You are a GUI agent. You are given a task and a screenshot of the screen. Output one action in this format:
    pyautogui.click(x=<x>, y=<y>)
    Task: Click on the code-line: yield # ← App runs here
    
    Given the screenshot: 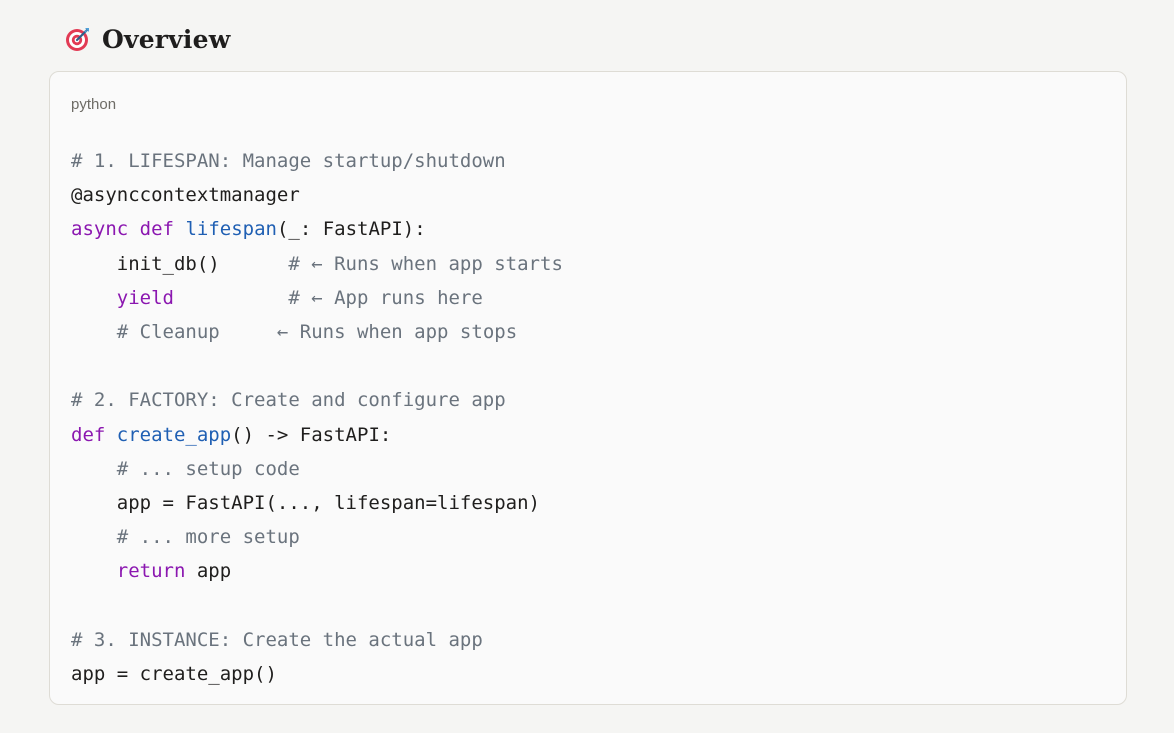 What is the action you would take?
    pyautogui.click(x=317, y=298)
    